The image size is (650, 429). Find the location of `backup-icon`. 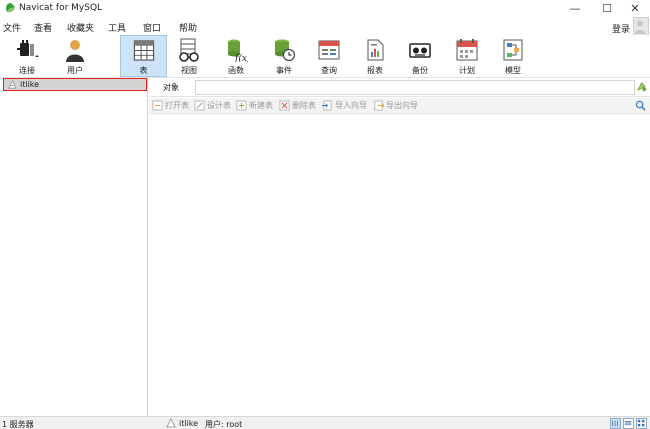

backup-icon is located at coordinates (420, 50).